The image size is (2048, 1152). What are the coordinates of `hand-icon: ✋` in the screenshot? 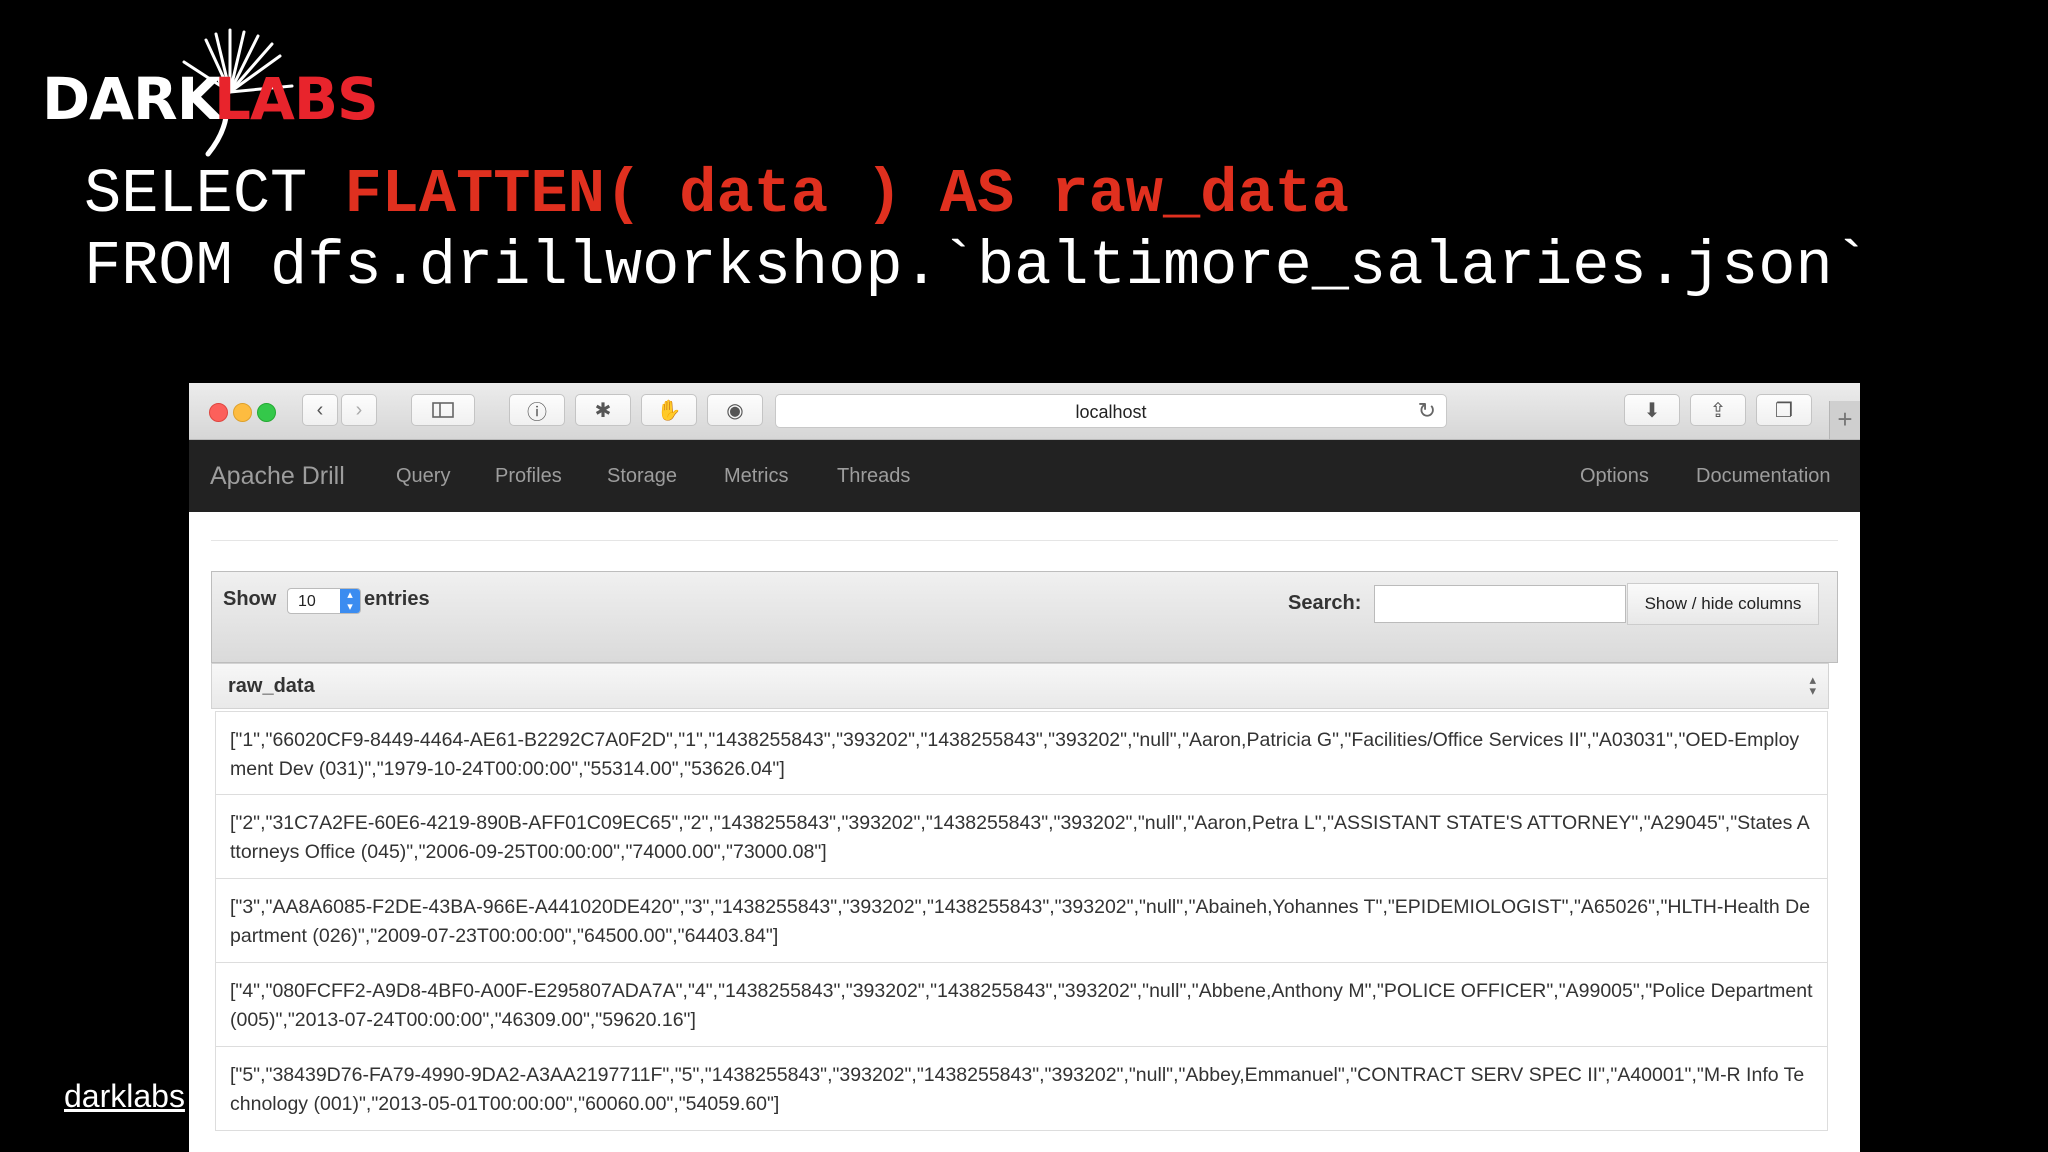 It's located at (669, 410).